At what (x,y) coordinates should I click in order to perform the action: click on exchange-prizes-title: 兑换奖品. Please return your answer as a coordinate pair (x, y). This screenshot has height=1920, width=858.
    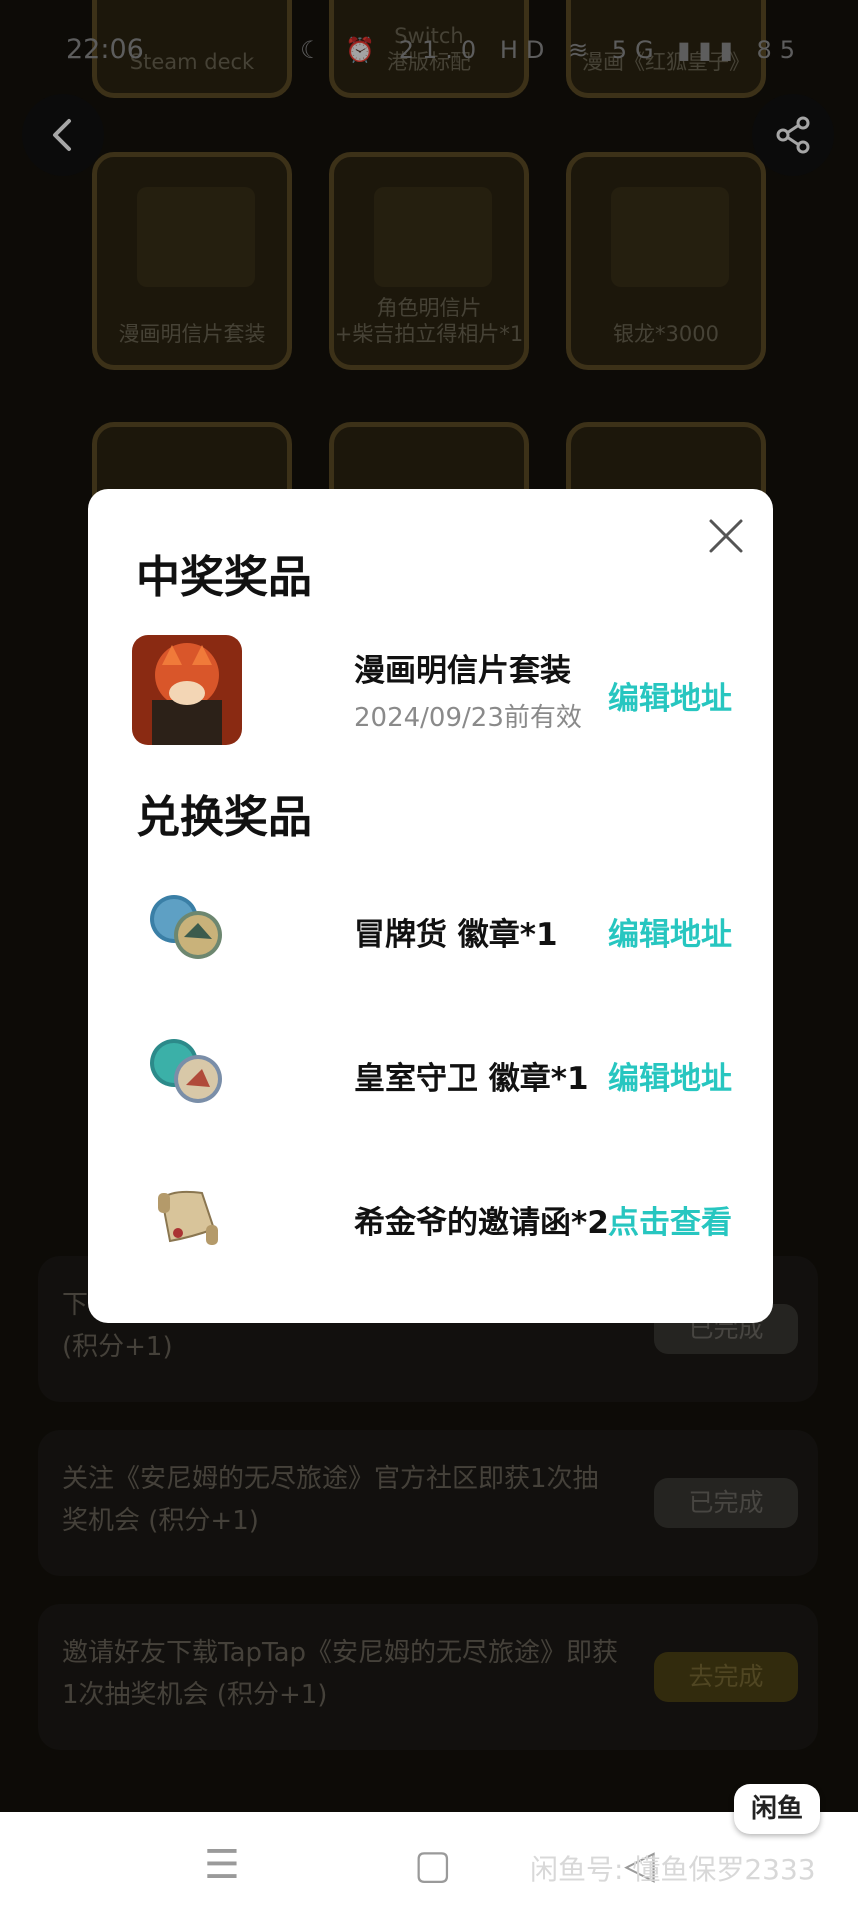
    Looking at the image, I should click on (224, 817).